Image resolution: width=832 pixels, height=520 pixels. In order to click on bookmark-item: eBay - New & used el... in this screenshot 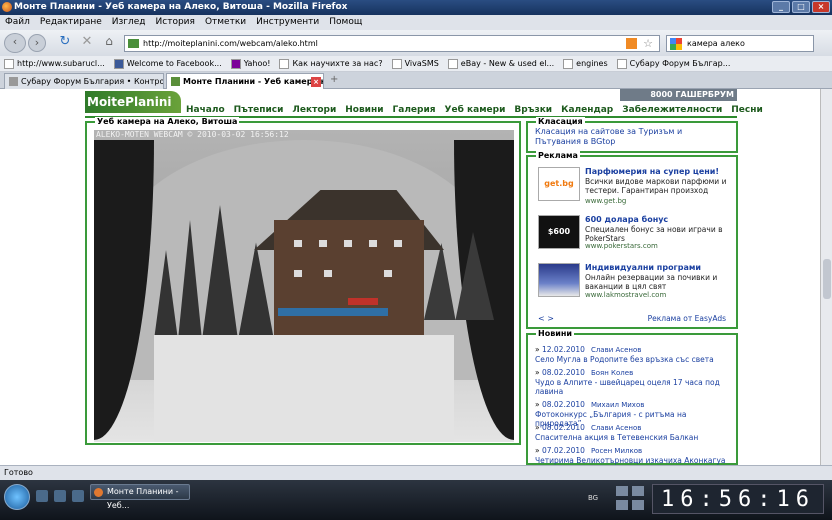, I will do `click(500, 63)`.